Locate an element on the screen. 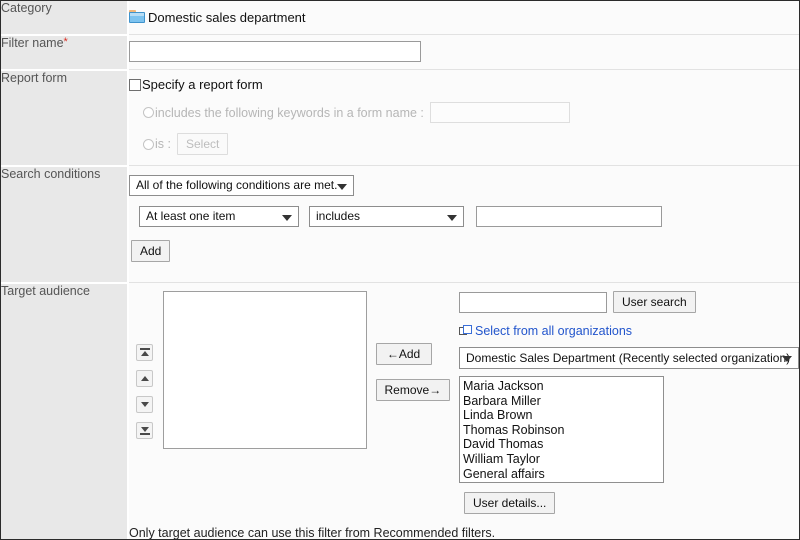 Image resolution: width=800 pixels, height=540 pixels. condition-keyword-input is located at coordinates (569, 216).